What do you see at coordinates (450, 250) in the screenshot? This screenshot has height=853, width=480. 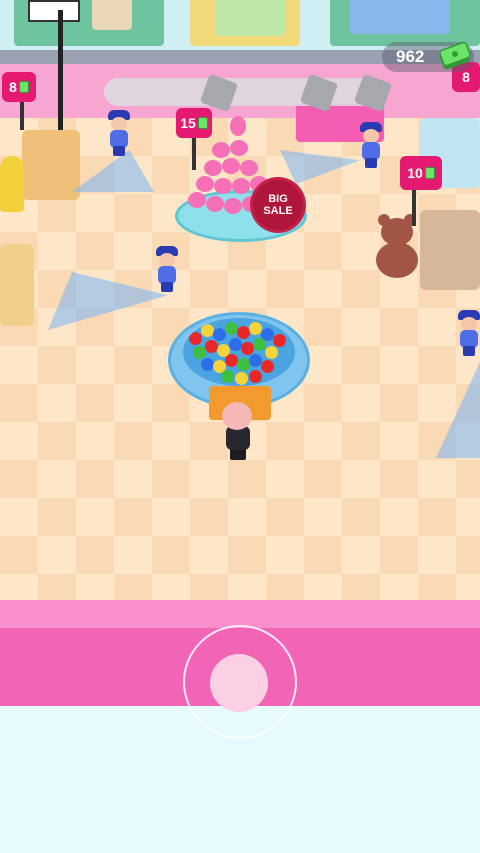 I see `teddy-shelf-right` at bounding box center [450, 250].